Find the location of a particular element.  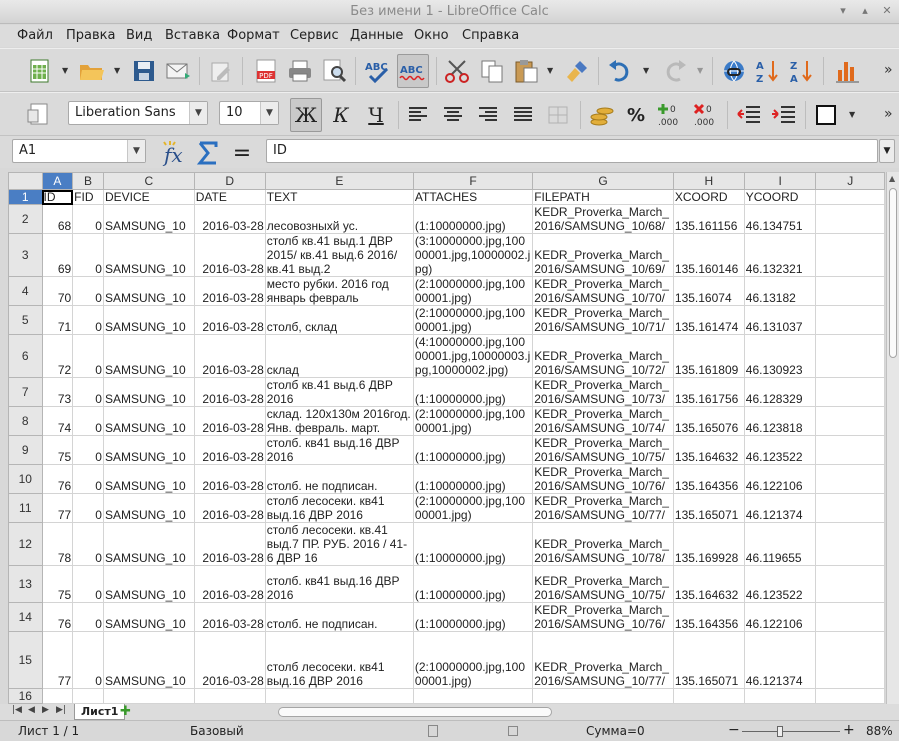

italic-button: К is located at coordinates (341, 115).